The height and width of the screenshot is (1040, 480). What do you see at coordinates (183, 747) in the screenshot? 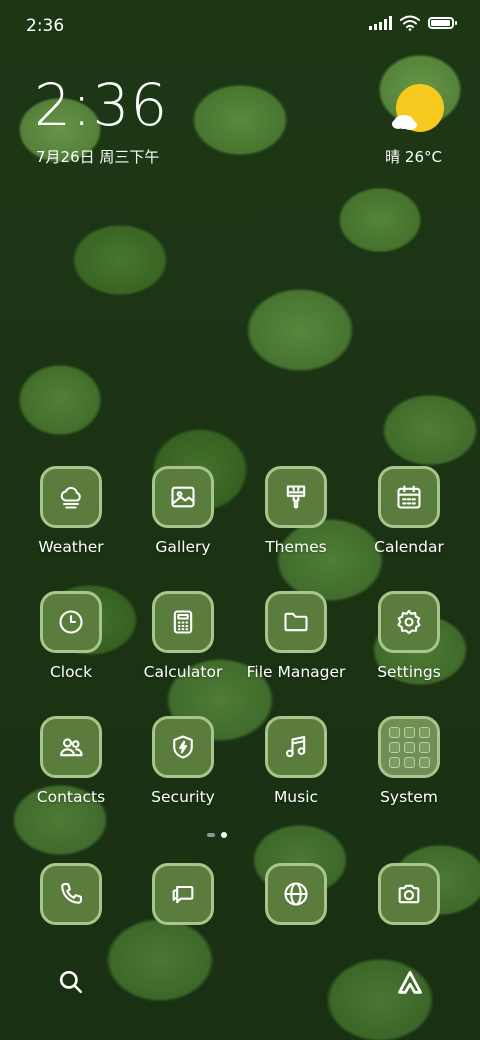
I see `shield-bolt-icon` at bounding box center [183, 747].